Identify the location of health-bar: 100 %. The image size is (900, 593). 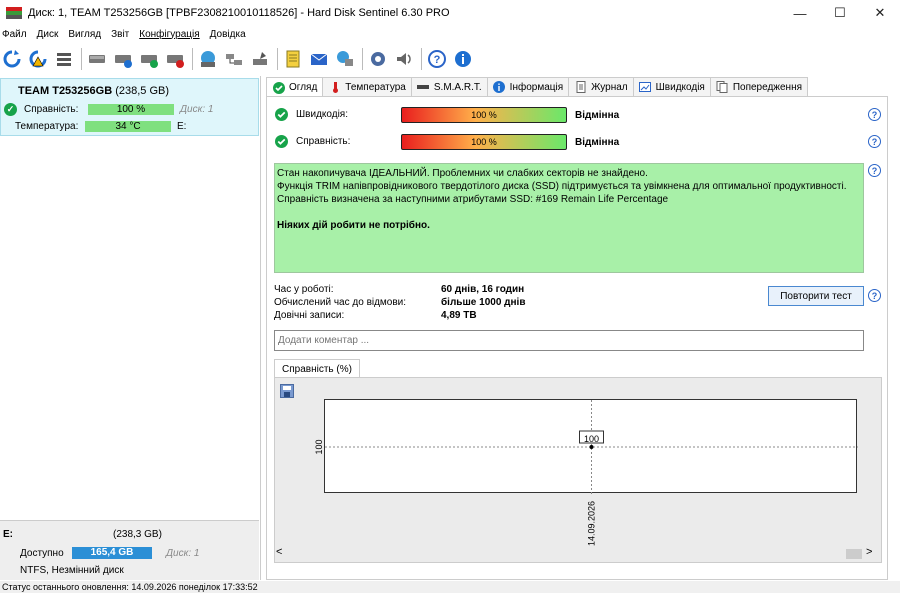
(484, 142).